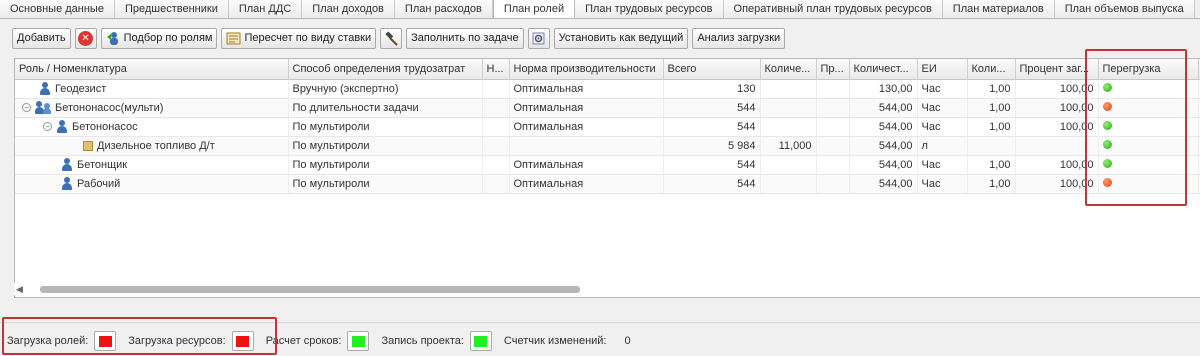  Describe the element at coordinates (171, 9) in the screenshot. I see `tab-predecessors: Предшественники` at that location.